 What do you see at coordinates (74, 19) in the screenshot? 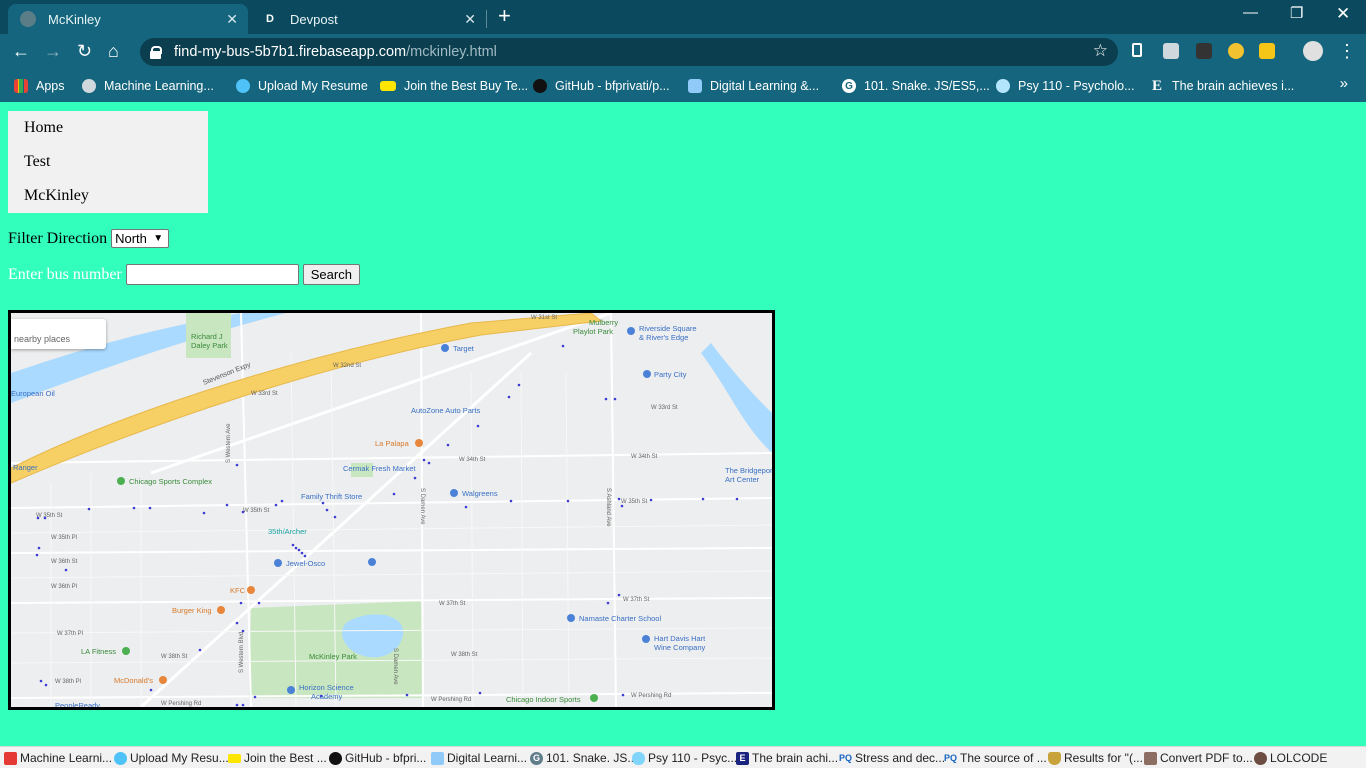
I see `tab-title: McKinley` at bounding box center [74, 19].